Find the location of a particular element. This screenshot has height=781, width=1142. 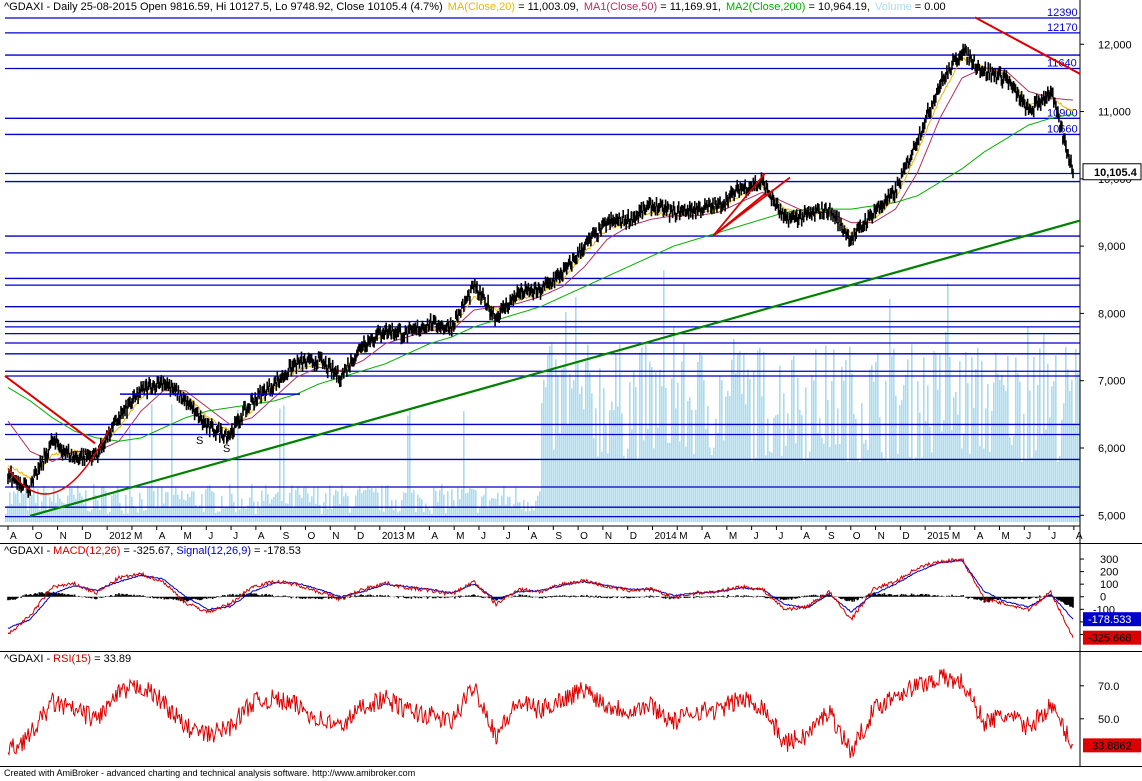

x-tick-label: D is located at coordinates (360, 536).